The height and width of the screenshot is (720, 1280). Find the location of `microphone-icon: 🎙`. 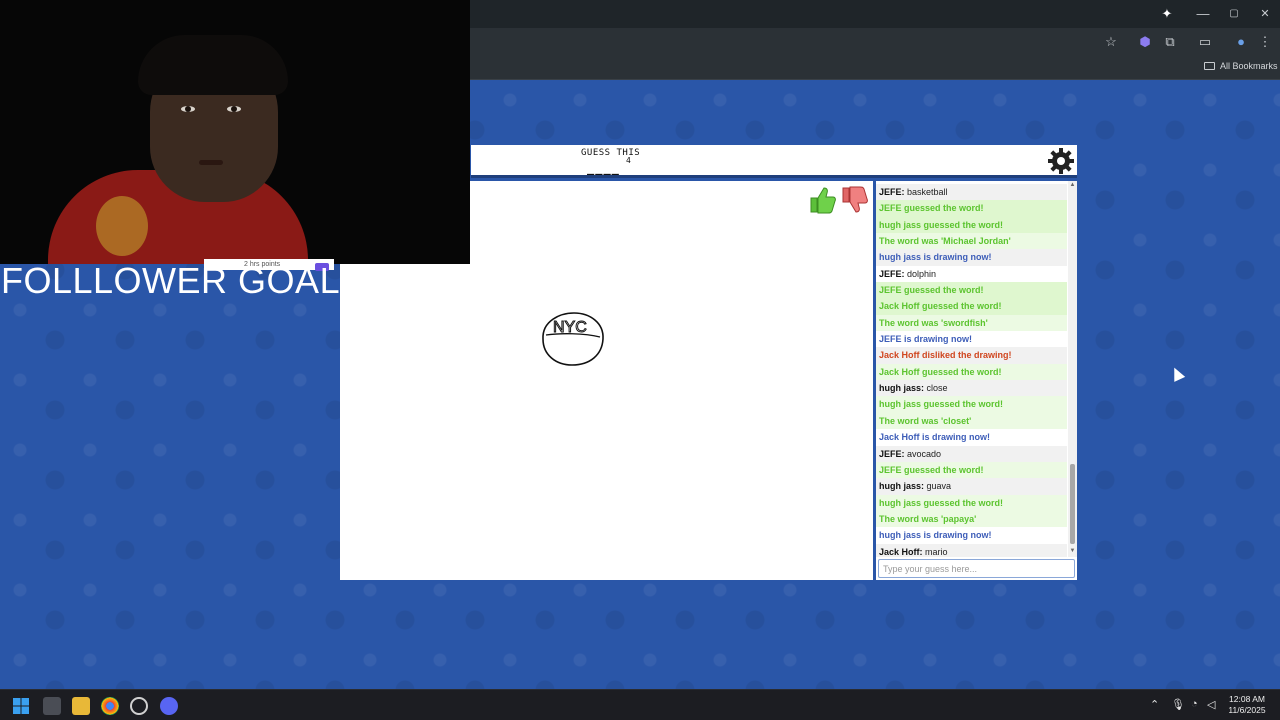

microphone-icon: 🎙 is located at coordinates (1178, 704).